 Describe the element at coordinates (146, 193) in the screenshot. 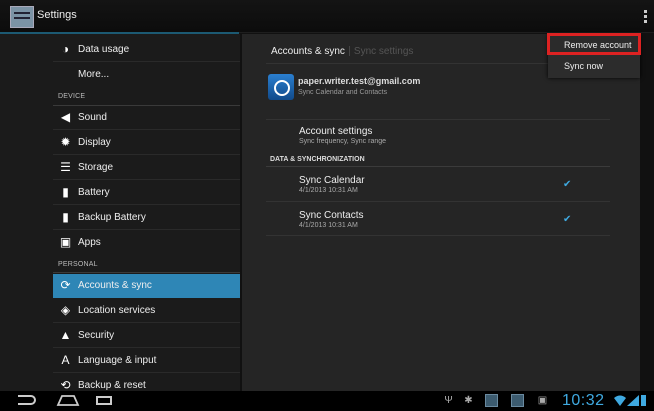

I see `sidebar-item-battery: ▮ Battery` at that location.